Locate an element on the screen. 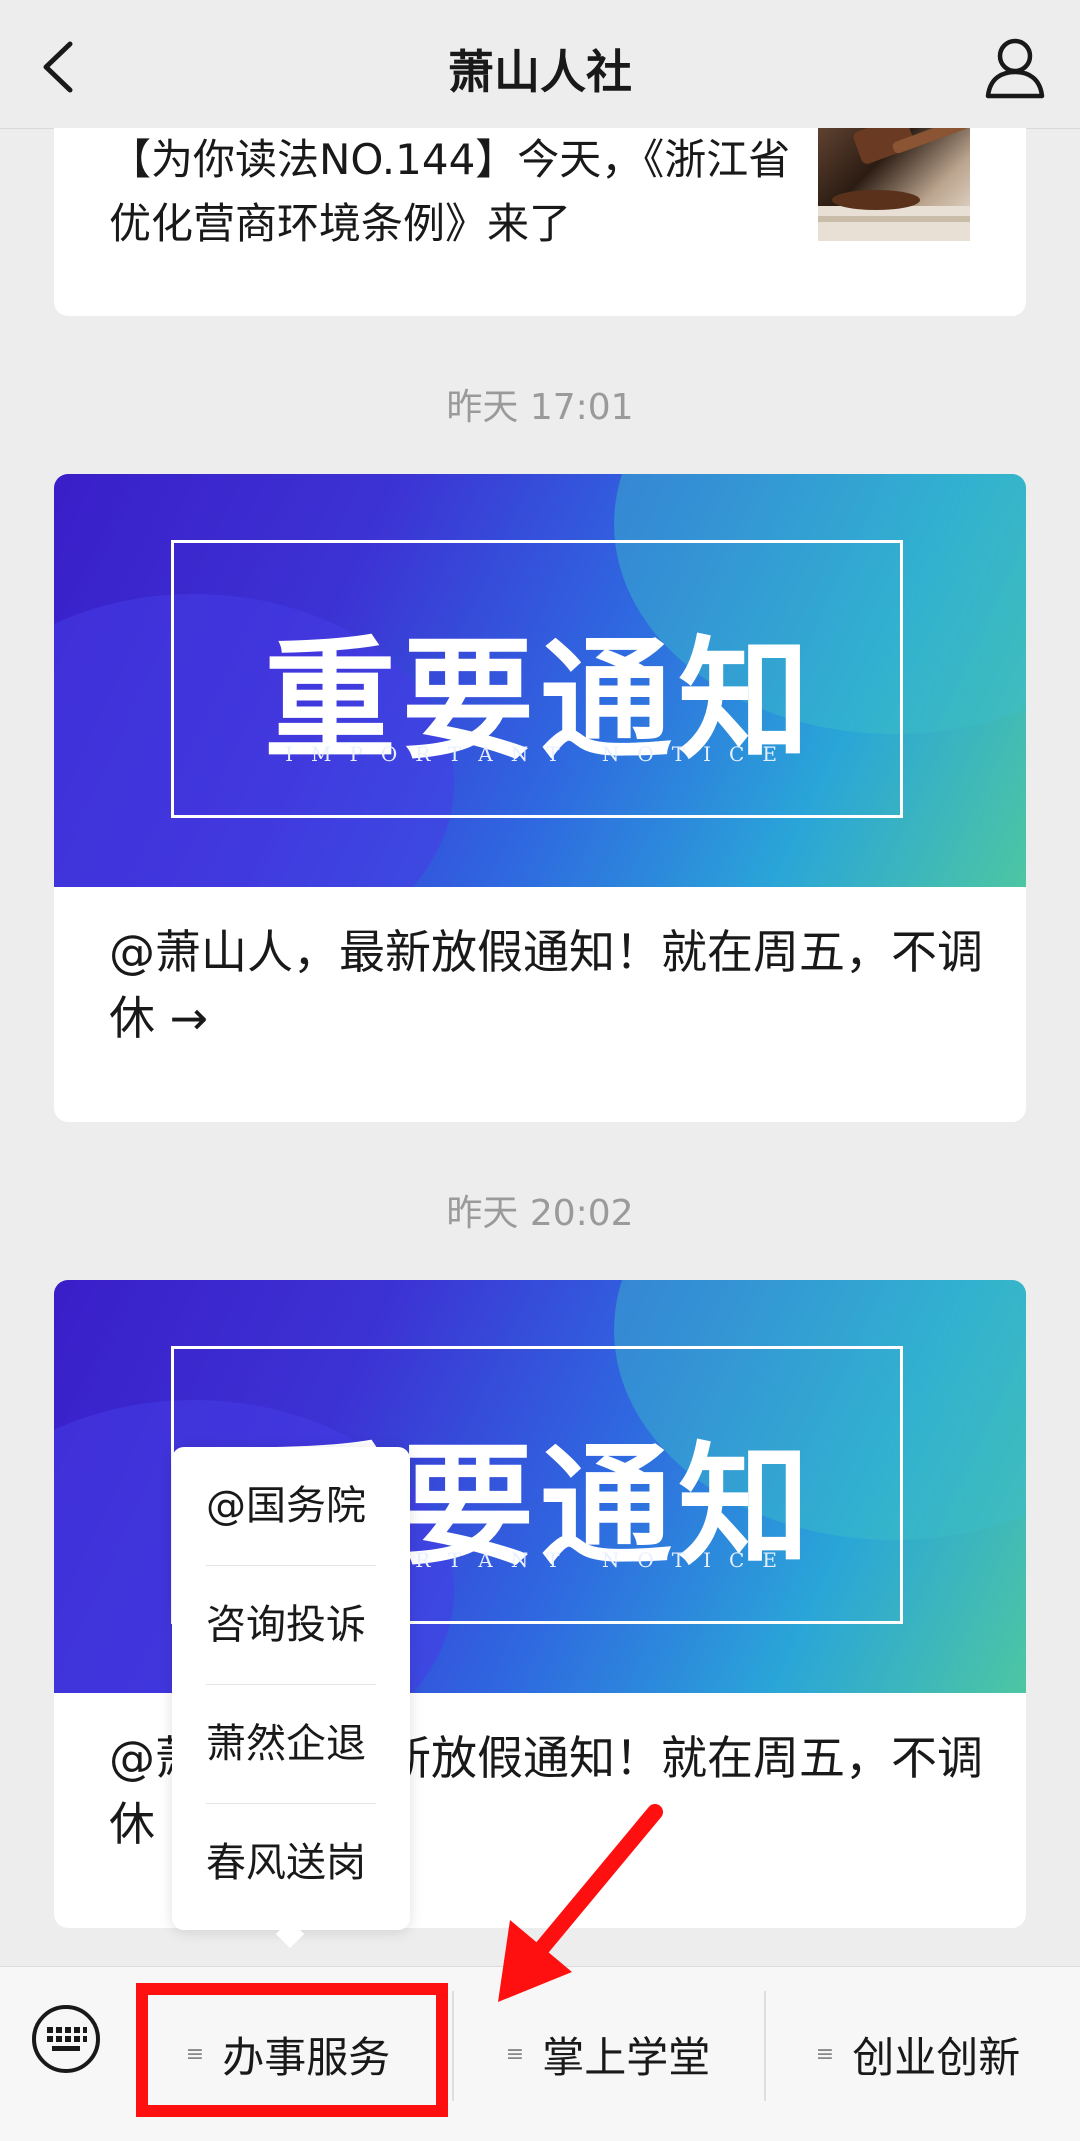 This screenshot has height=2141, width=1080. submenu-item: 春风送岗 is located at coordinates (292, 1863).